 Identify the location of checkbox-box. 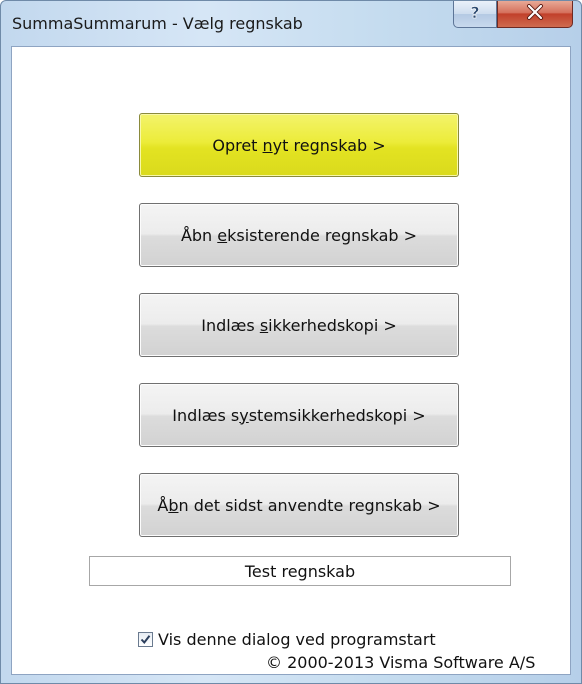
(145, 639).